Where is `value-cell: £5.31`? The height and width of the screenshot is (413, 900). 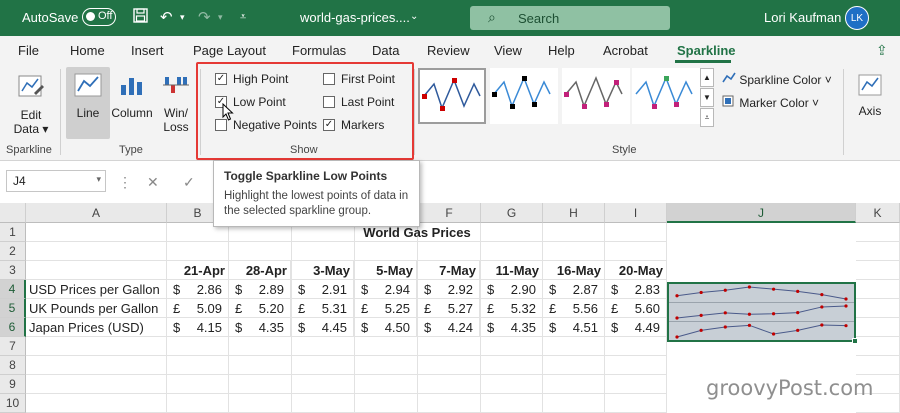
value-cell: £5.31 is located at coordinates (323, 308).